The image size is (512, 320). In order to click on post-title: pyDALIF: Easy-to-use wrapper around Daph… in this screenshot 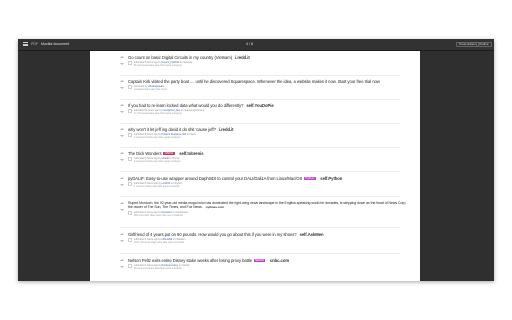, I will do `click(235, 178)`.